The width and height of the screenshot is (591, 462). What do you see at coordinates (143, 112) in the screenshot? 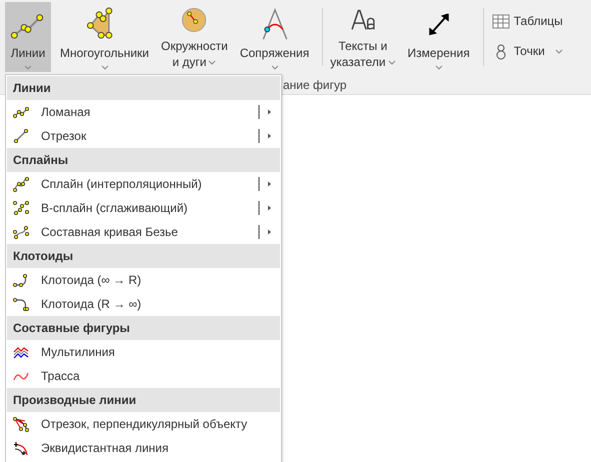
I see `menu-item: Ломаная` at bounding box center [143, 112].